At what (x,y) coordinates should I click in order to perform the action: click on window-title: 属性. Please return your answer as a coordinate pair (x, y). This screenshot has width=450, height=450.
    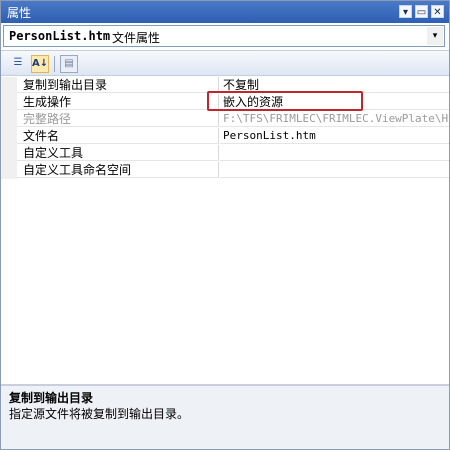
    Looking at the image, I should click on (19, 13).